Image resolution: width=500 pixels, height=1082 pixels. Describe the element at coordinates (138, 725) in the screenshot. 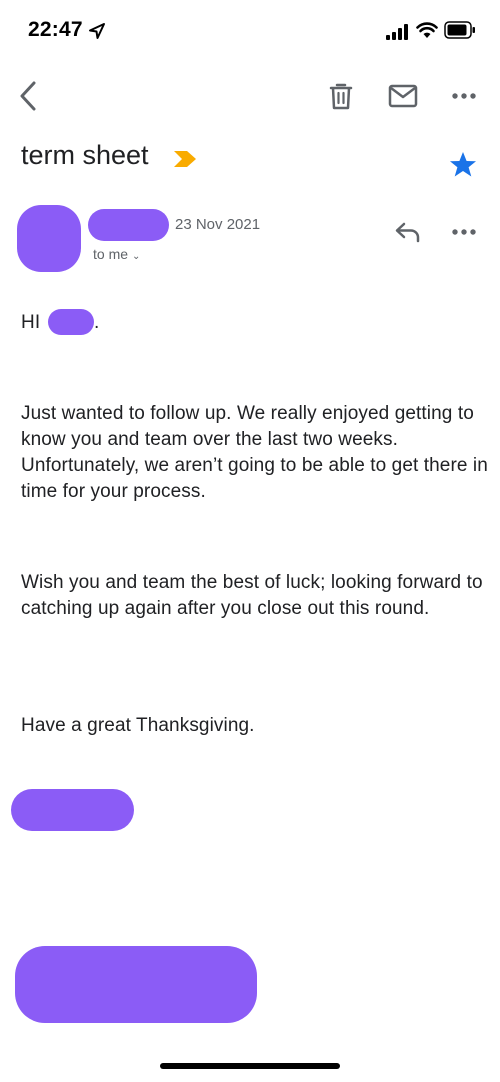

I see `body-paragraph-3: Have a great Thanksgiving.` at that location.